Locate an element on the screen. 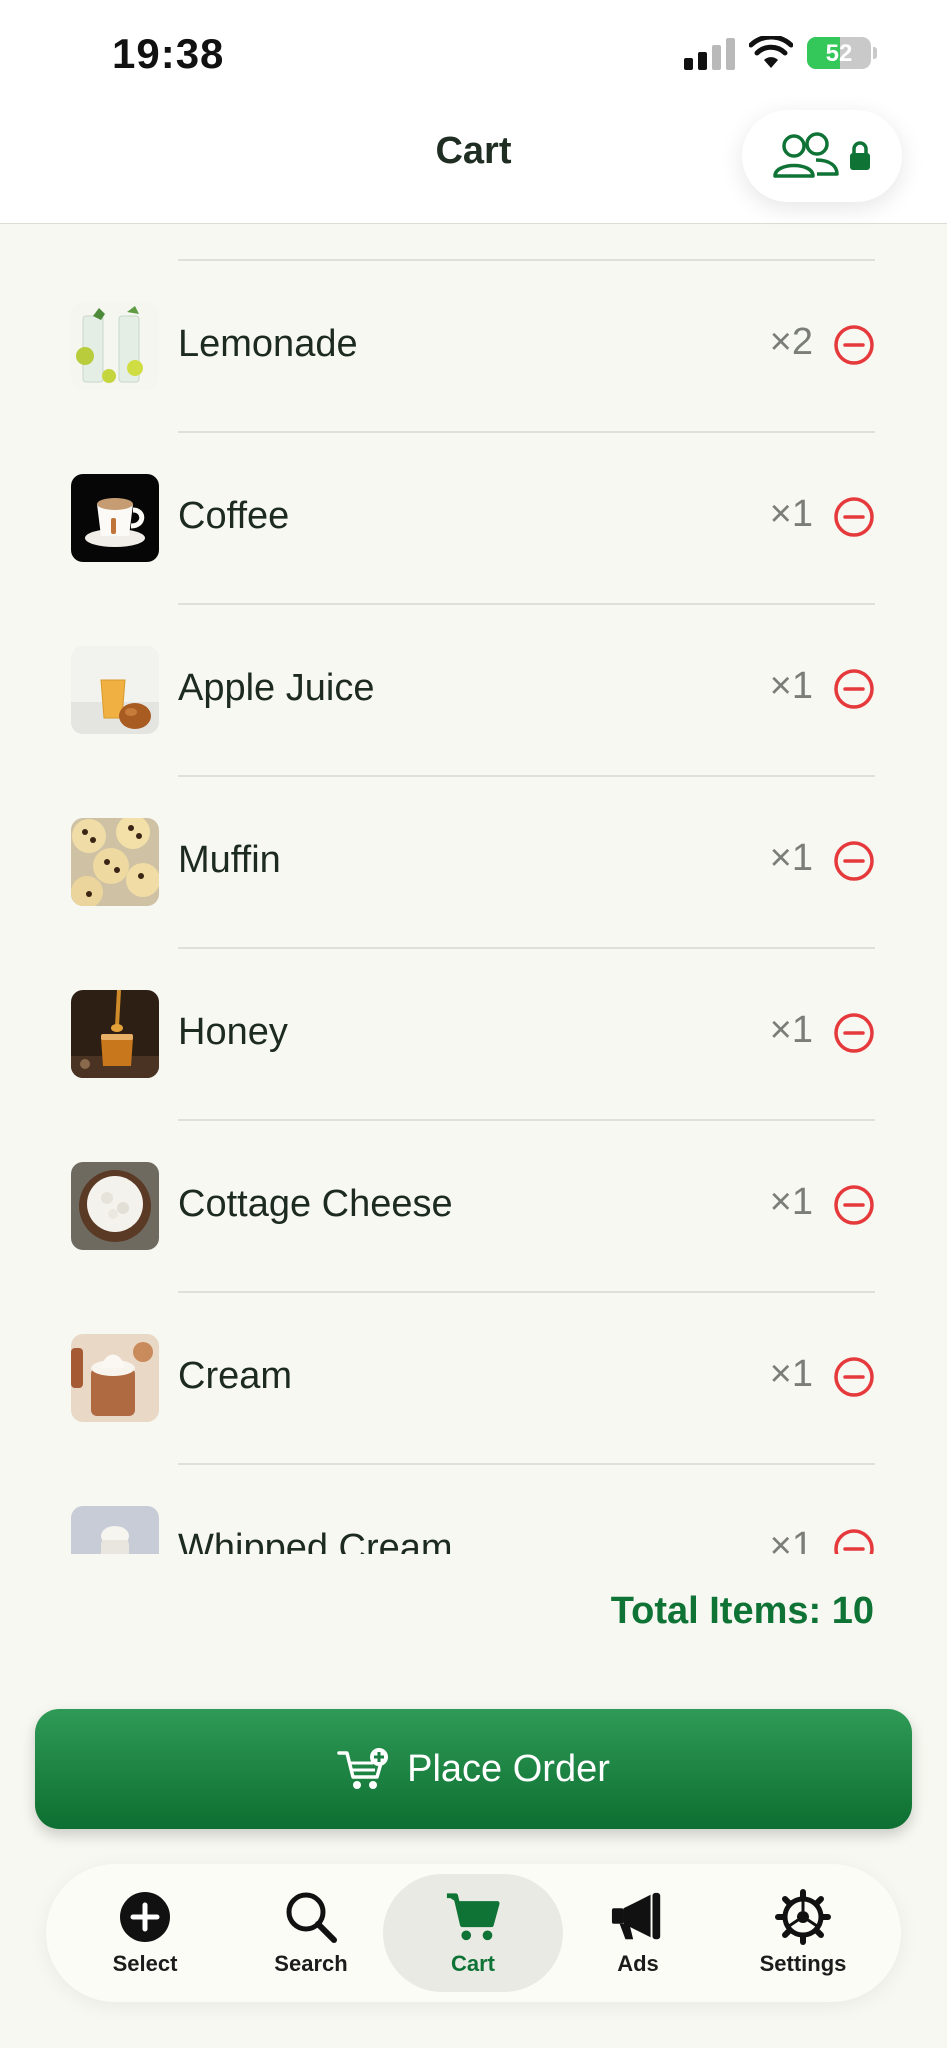 This screenshot has height=2048, width=947. item-name: Lemonade is located at coordinates (268, 344).